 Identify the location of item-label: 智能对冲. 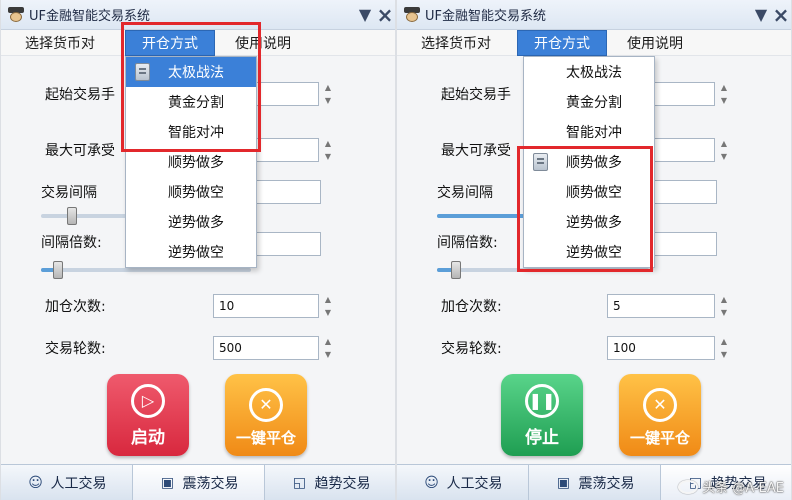
(594, 133).